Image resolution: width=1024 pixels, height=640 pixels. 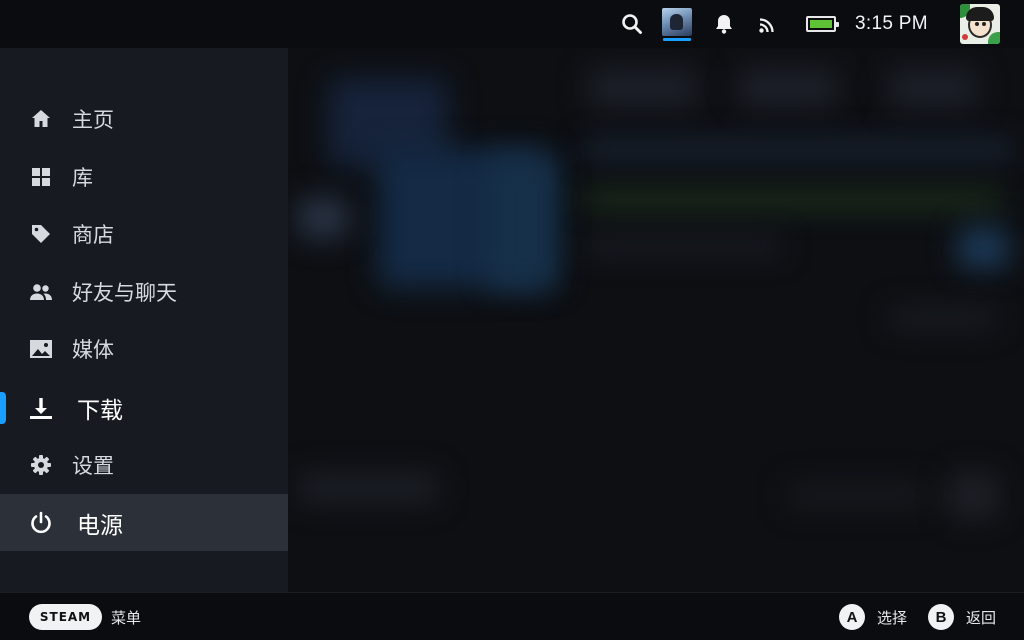 I want to click on menu-item-settings: 设置, so click(x=144, y=465).